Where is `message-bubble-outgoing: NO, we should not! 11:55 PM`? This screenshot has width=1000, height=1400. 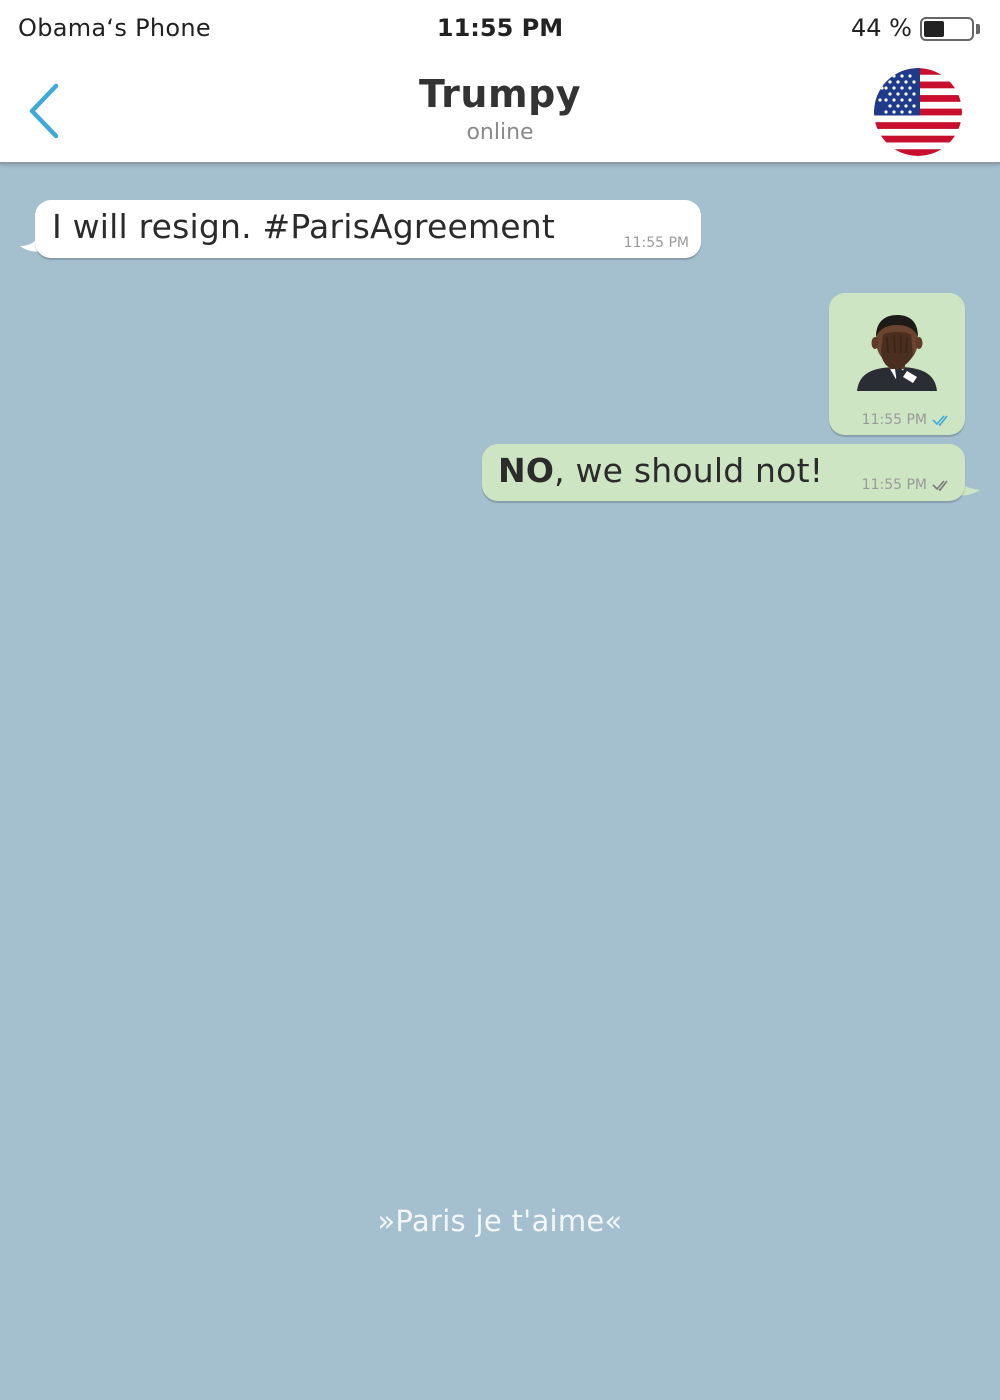 message-bubble-outgoing: NO, we should not! 11:55 PM is located at coordinates (723, 472).